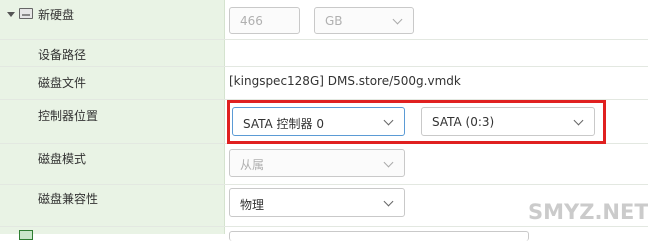  I want to click on controller-location-label: 控制器位置, so click(68, 116).